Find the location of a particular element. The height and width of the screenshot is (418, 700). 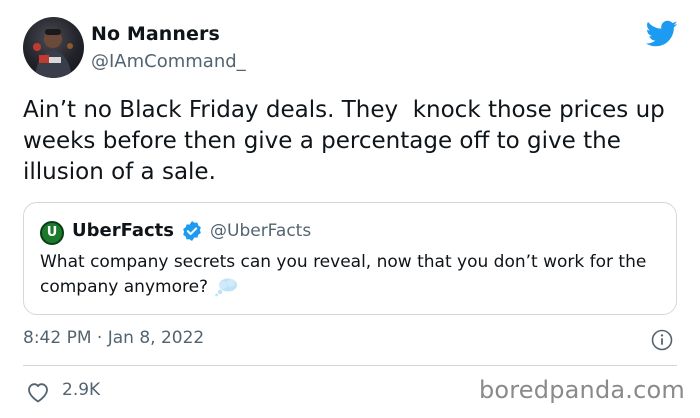

quoted-avatar: U is located at coordinates (52, 233).